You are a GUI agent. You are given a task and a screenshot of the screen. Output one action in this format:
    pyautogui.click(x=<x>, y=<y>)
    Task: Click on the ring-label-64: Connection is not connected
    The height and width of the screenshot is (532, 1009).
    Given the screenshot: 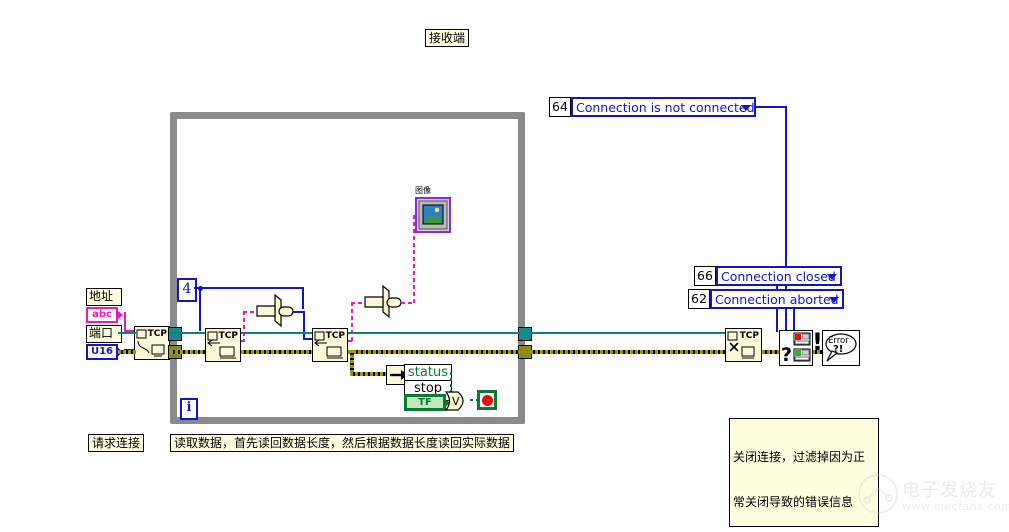 What is the action you would take?
    pyautogui.click(x=665, y=107)
    